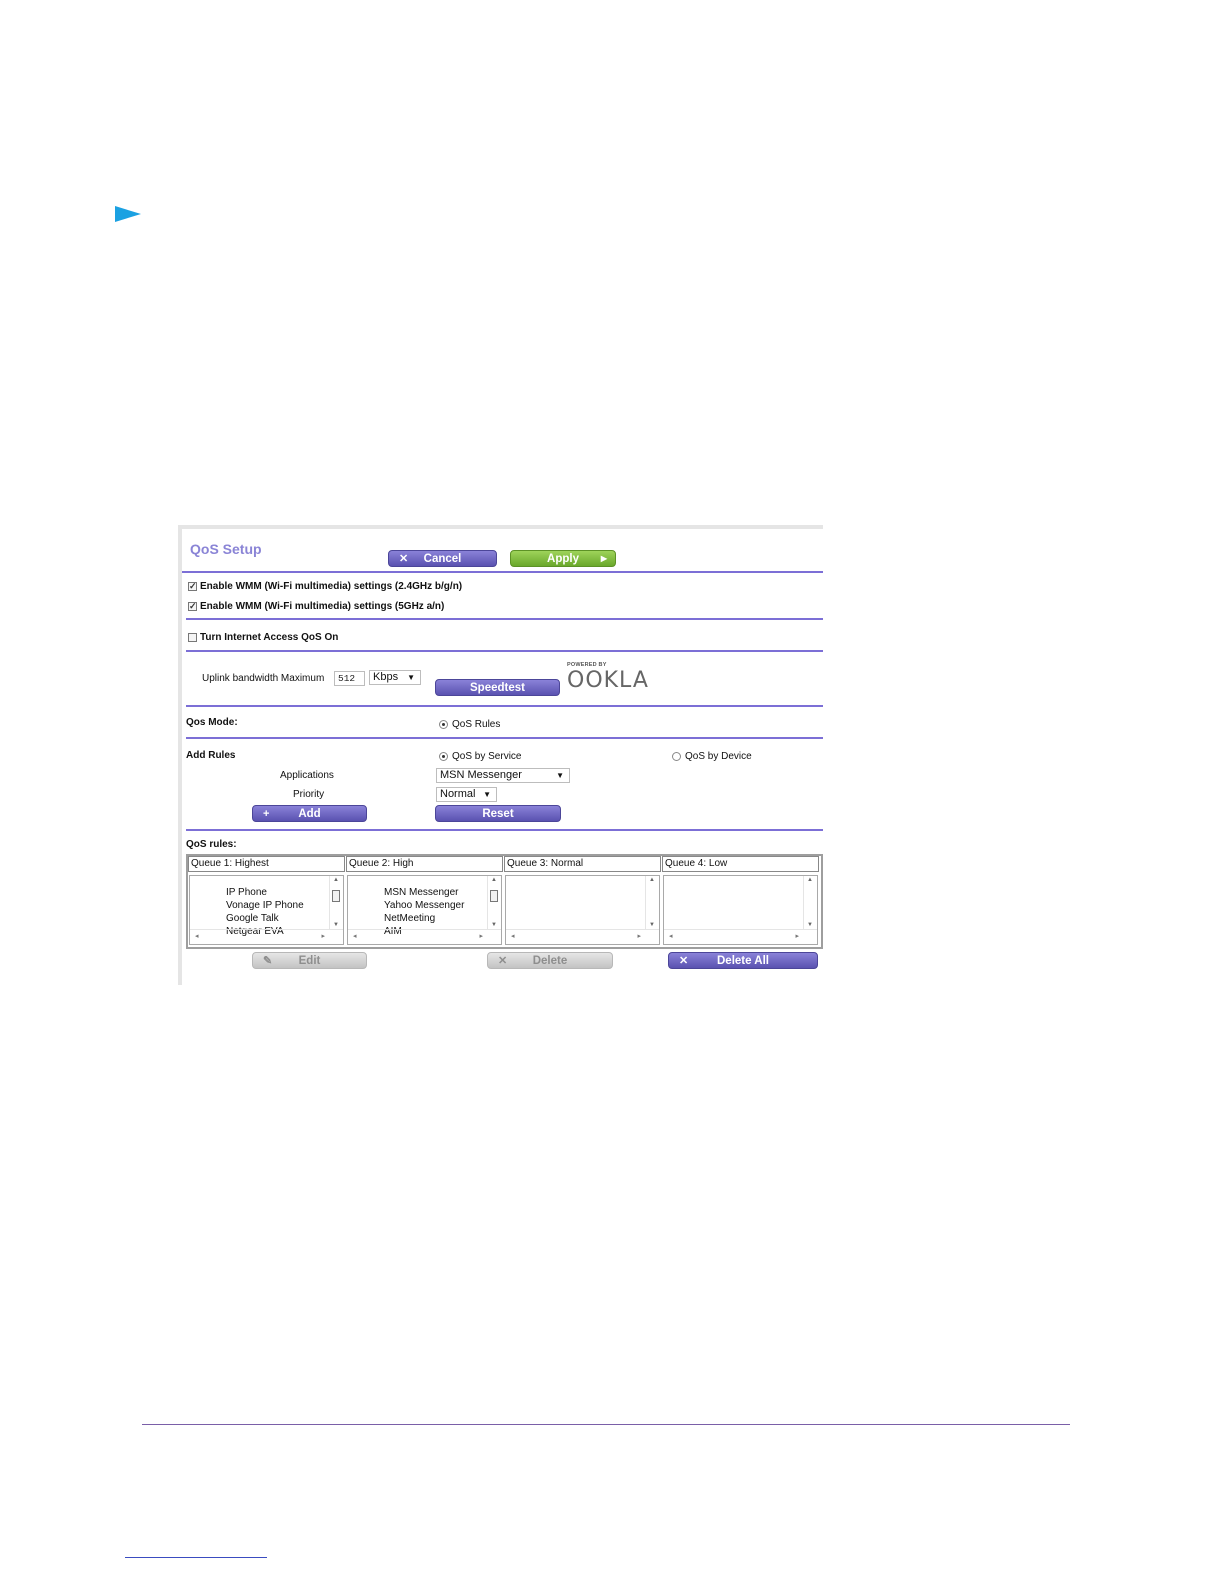  I want to click on reset-button: Reset, so click(498, 813).